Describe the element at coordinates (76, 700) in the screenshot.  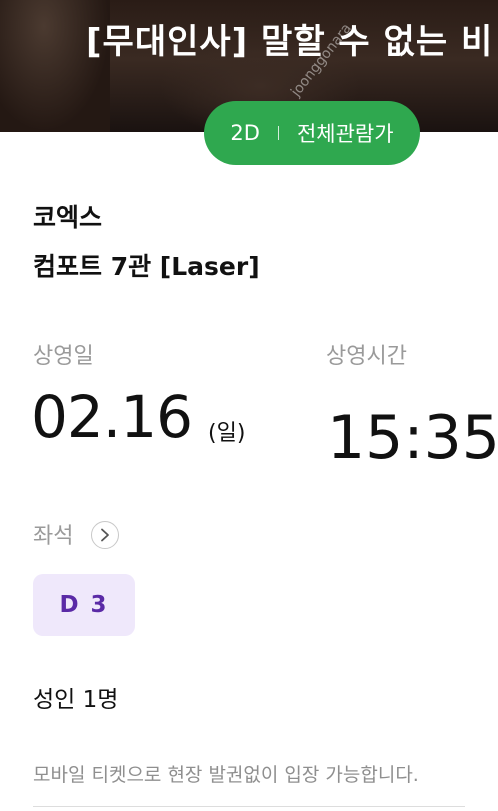
I see `audience-count: 성인 1명` at that location.